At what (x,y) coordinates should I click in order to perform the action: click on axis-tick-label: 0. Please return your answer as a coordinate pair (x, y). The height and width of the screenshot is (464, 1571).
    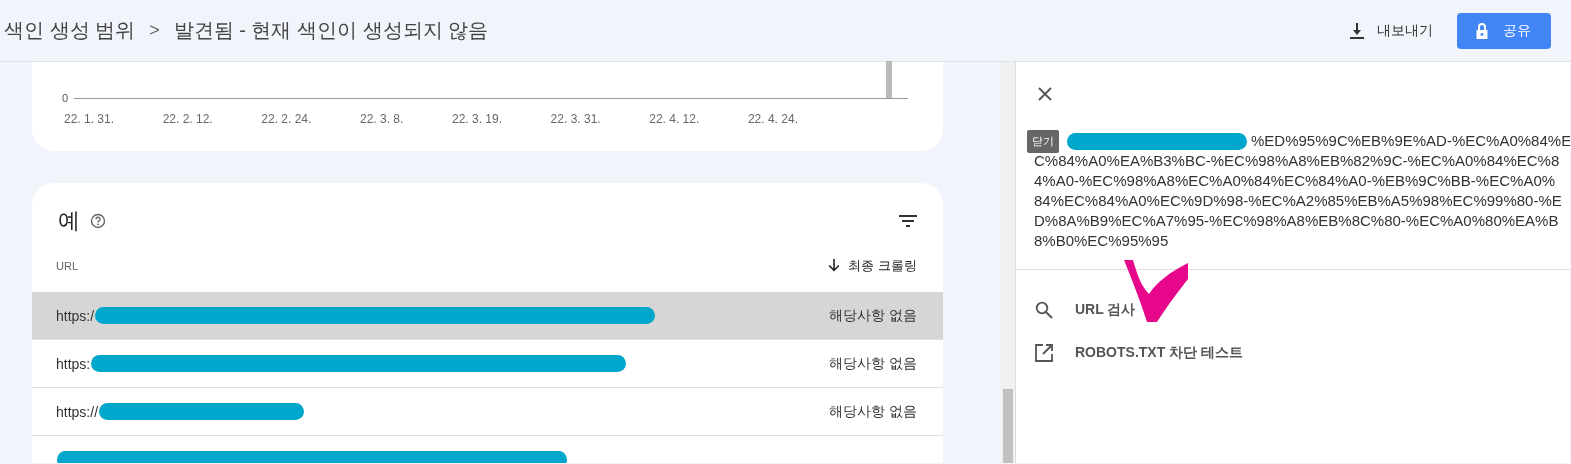
    Looking at the image, I should click on (65, 98).